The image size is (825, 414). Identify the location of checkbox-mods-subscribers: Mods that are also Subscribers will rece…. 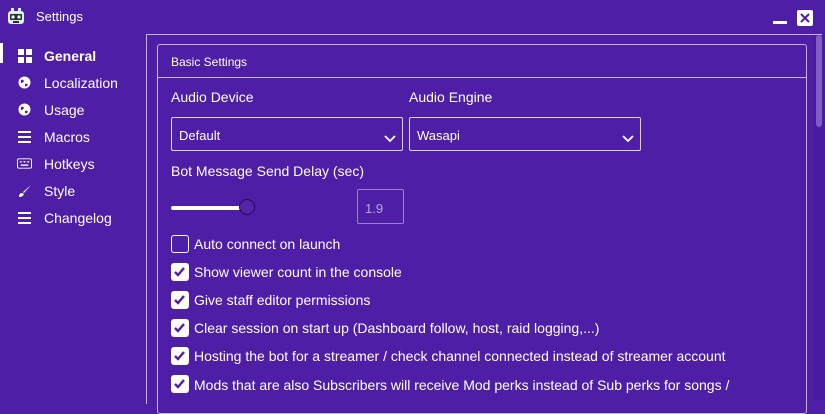
(471, 387).